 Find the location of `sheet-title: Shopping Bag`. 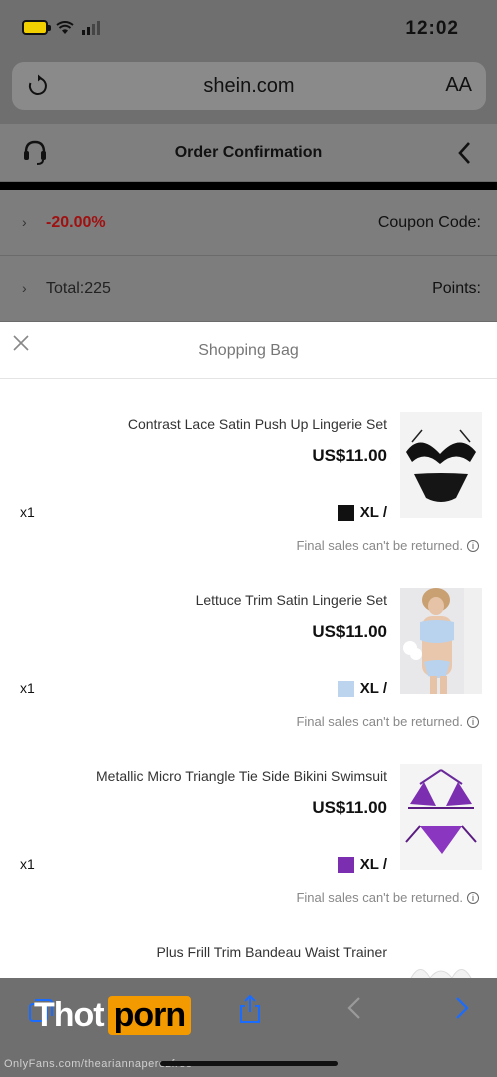

sheet-title: Shopping Bag is located at coordinates (248, 350).